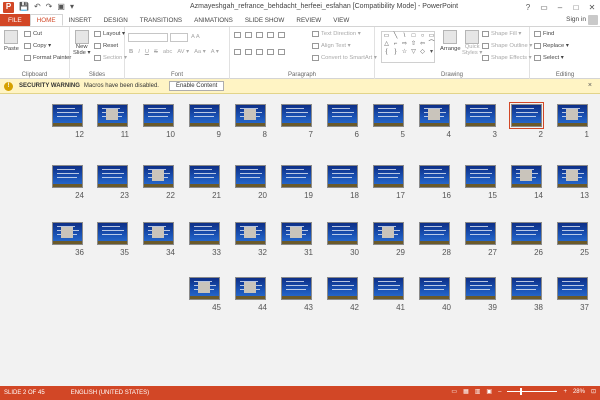 The image size is (600, 400). Describe the element at coordinates (395, 52) in the screenshot. I see `shape-right-brace-icon: }` at that location.